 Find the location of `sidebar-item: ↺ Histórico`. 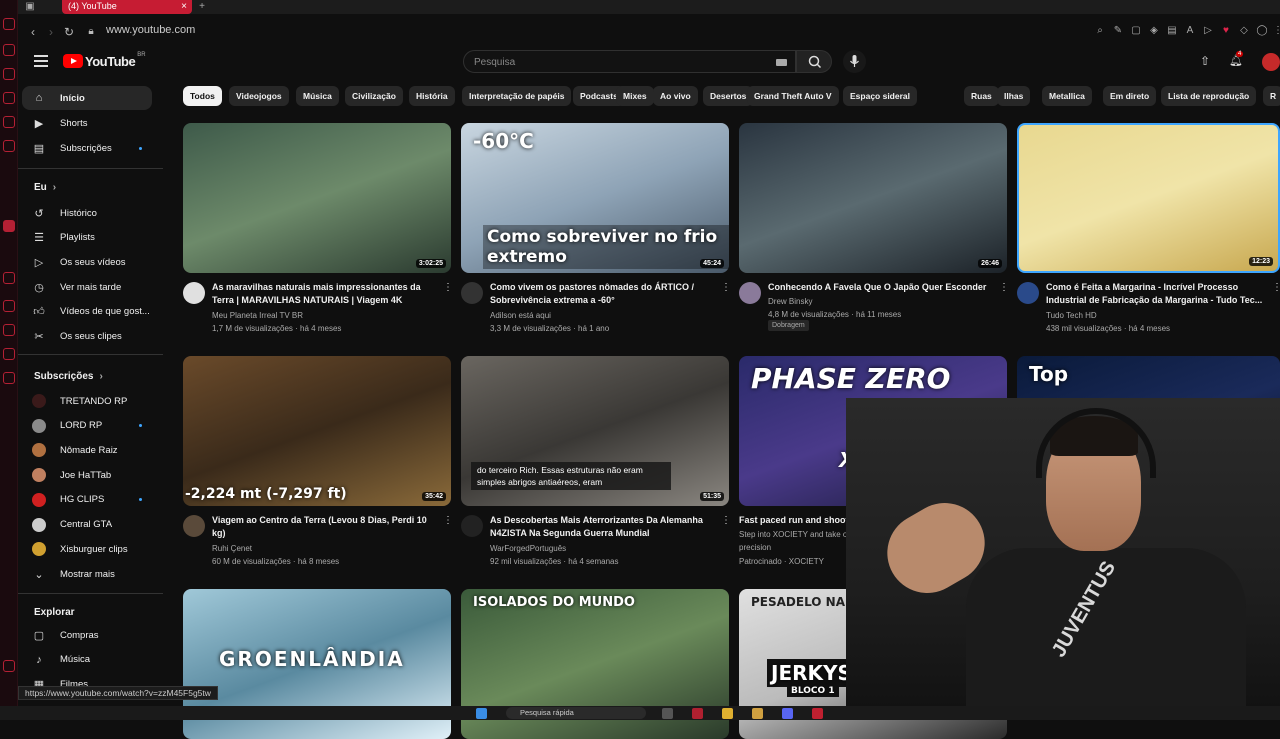

sidebar-item: ↺ Histórico is located at coordinates (87, 213).